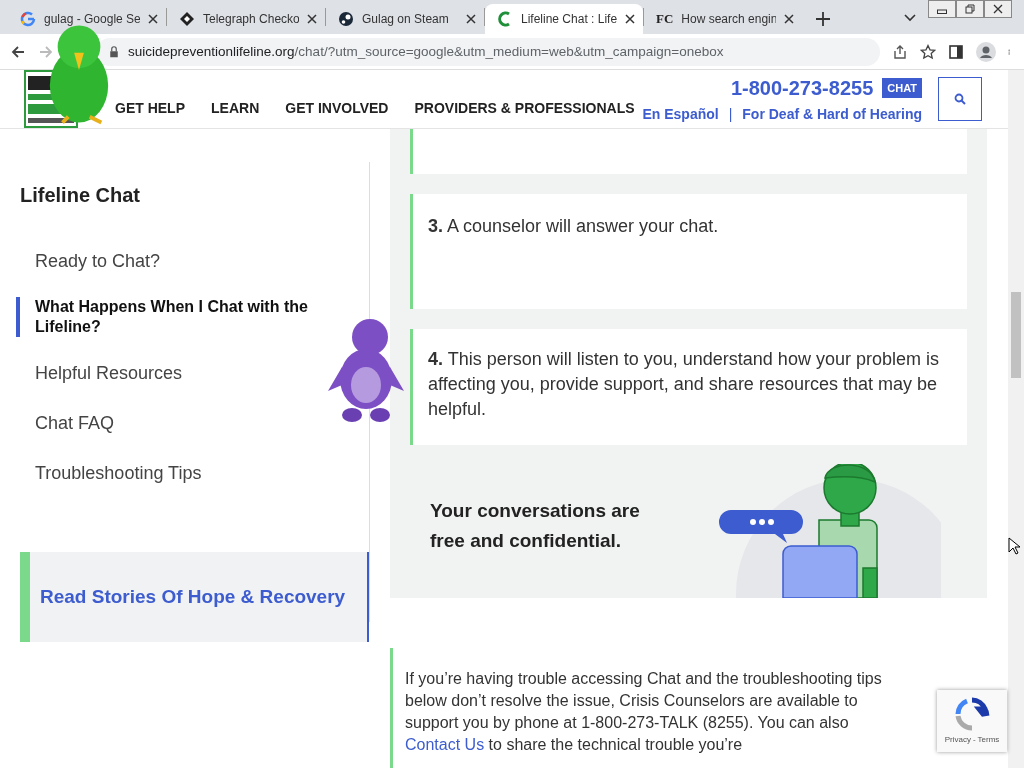 The image size is (1024, 768). What do you see at coordinates (1016, 419) in the screenshot?
I see `scrollbar` at bounding box center [1016, 419].